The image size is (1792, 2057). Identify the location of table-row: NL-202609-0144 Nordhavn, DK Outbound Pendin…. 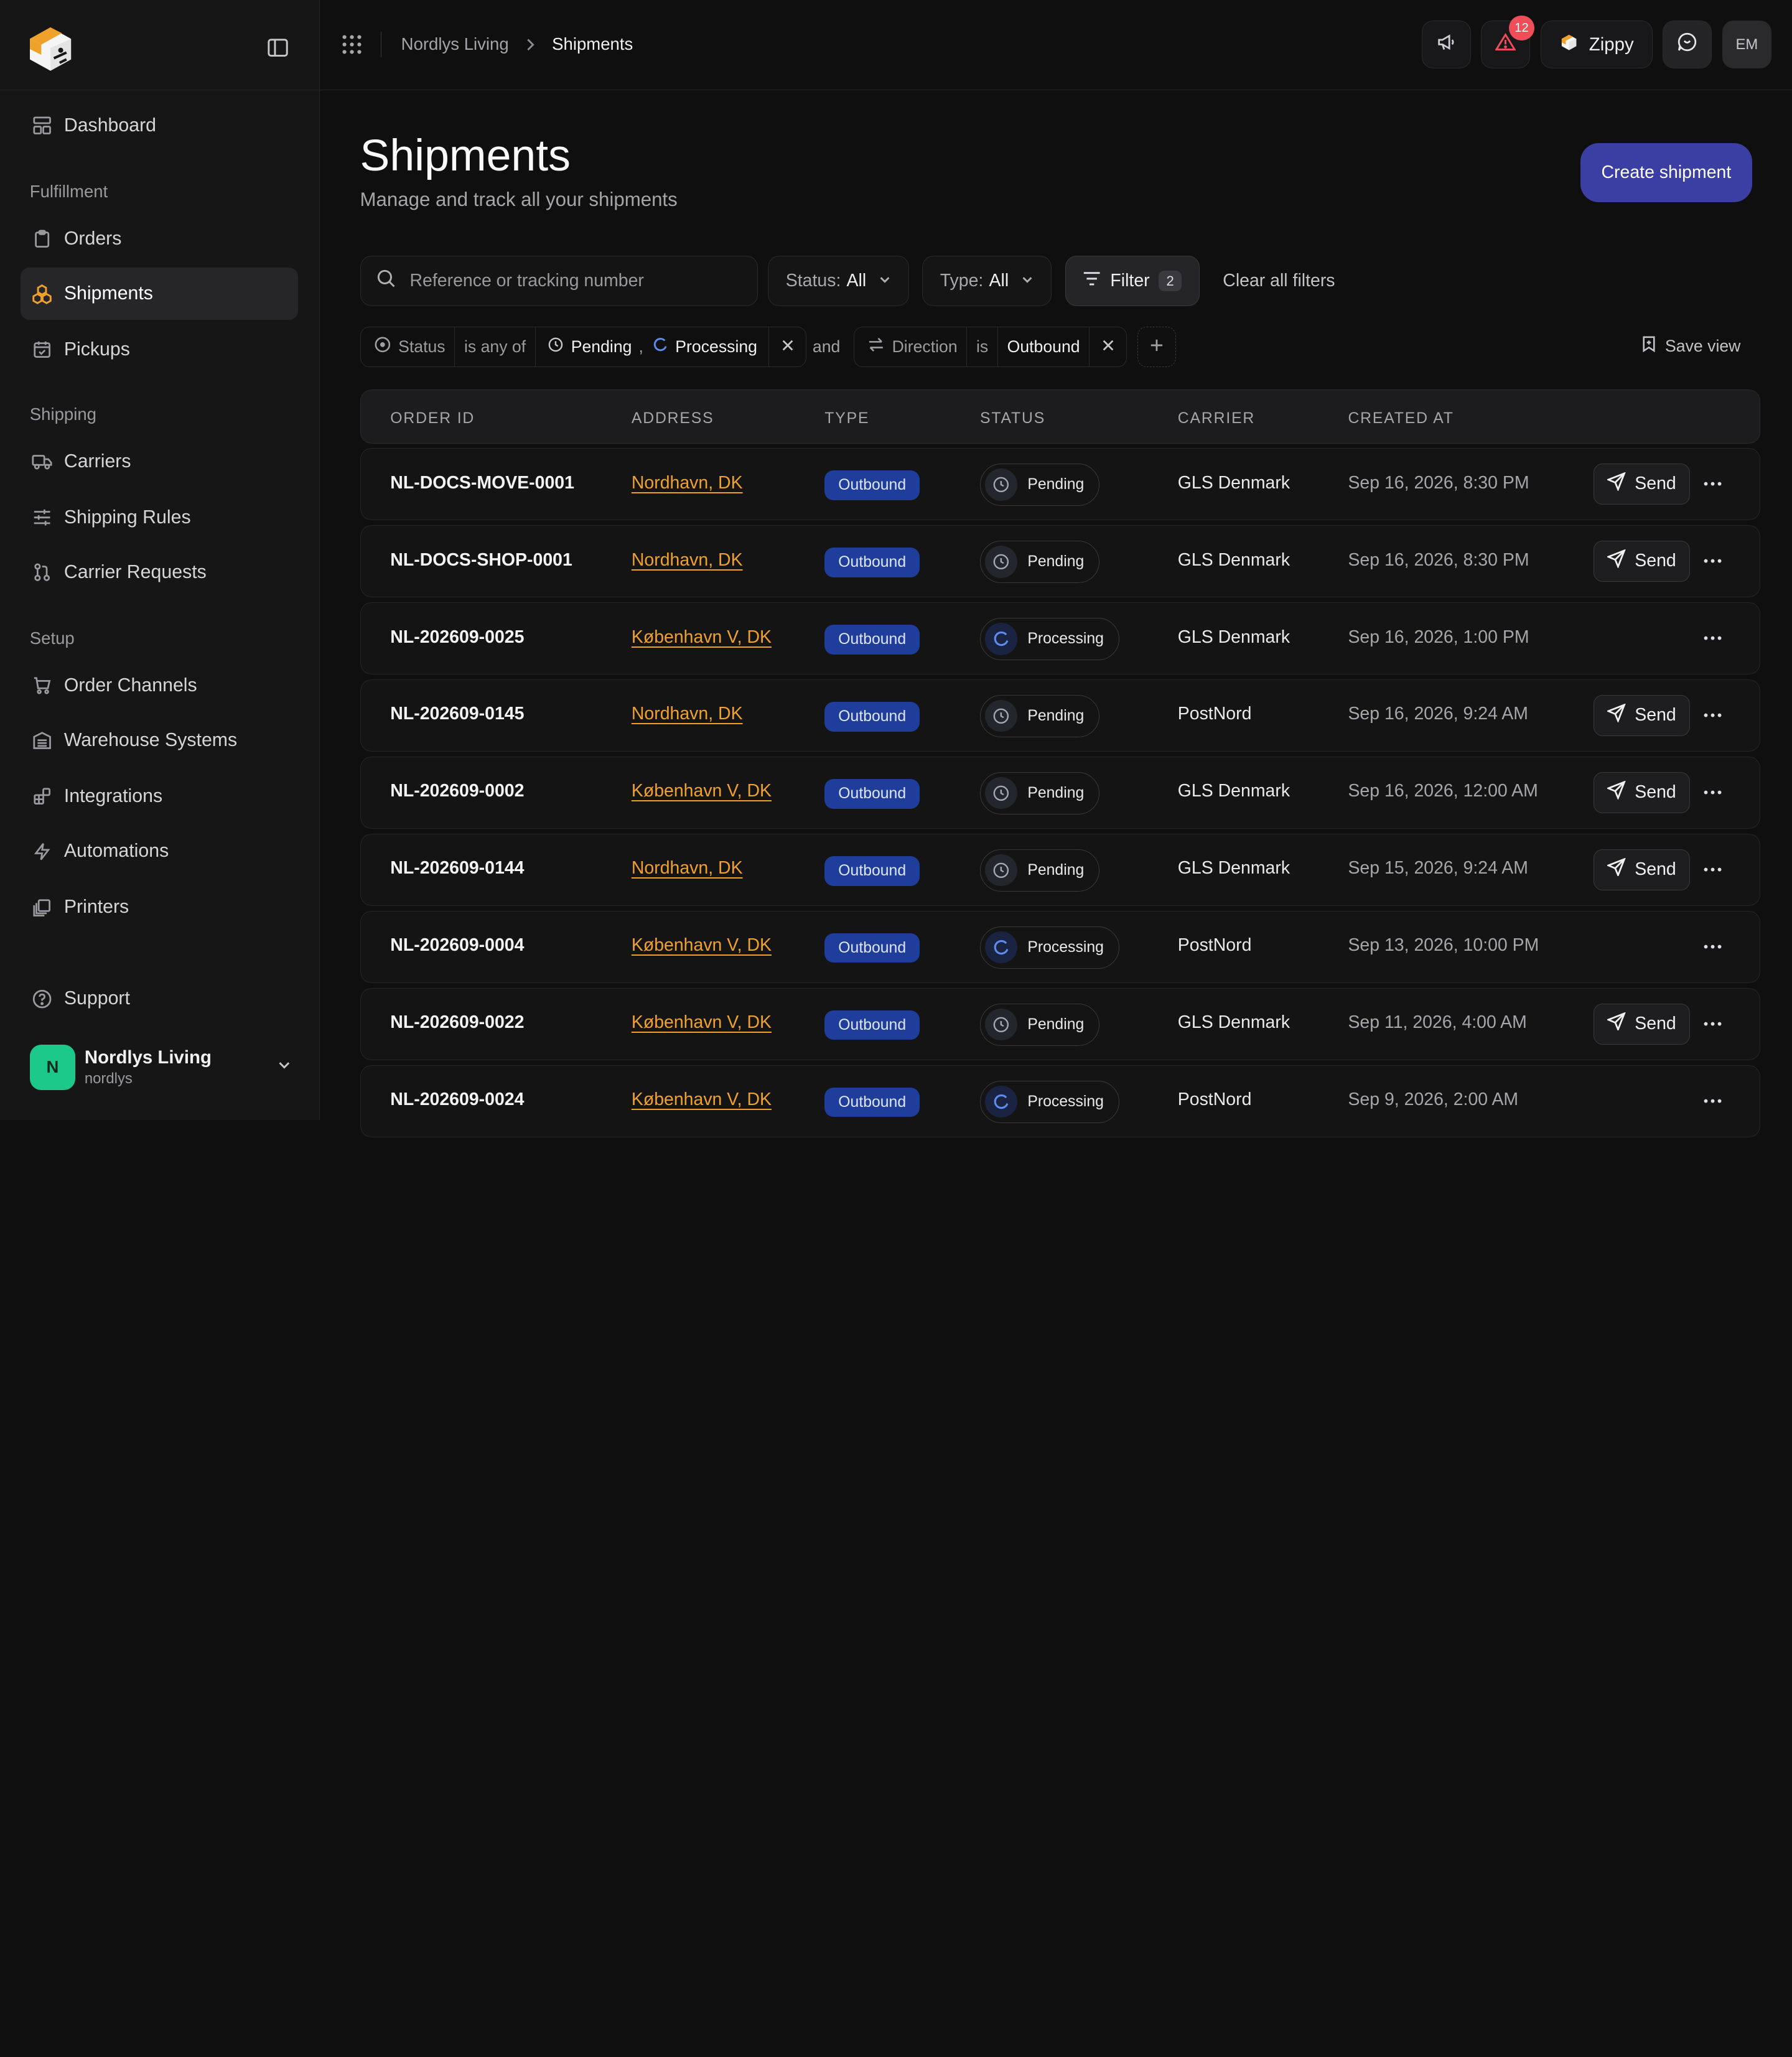
(1060, 869).